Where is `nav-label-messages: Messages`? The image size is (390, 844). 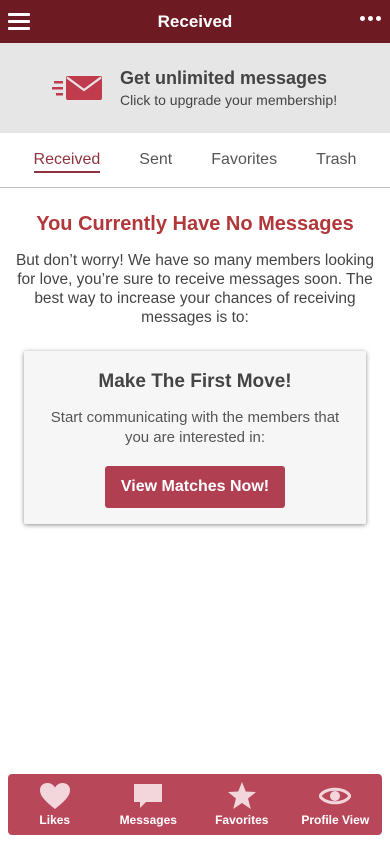 nav-label-messages: Messages is located at coordinates (148, 820).